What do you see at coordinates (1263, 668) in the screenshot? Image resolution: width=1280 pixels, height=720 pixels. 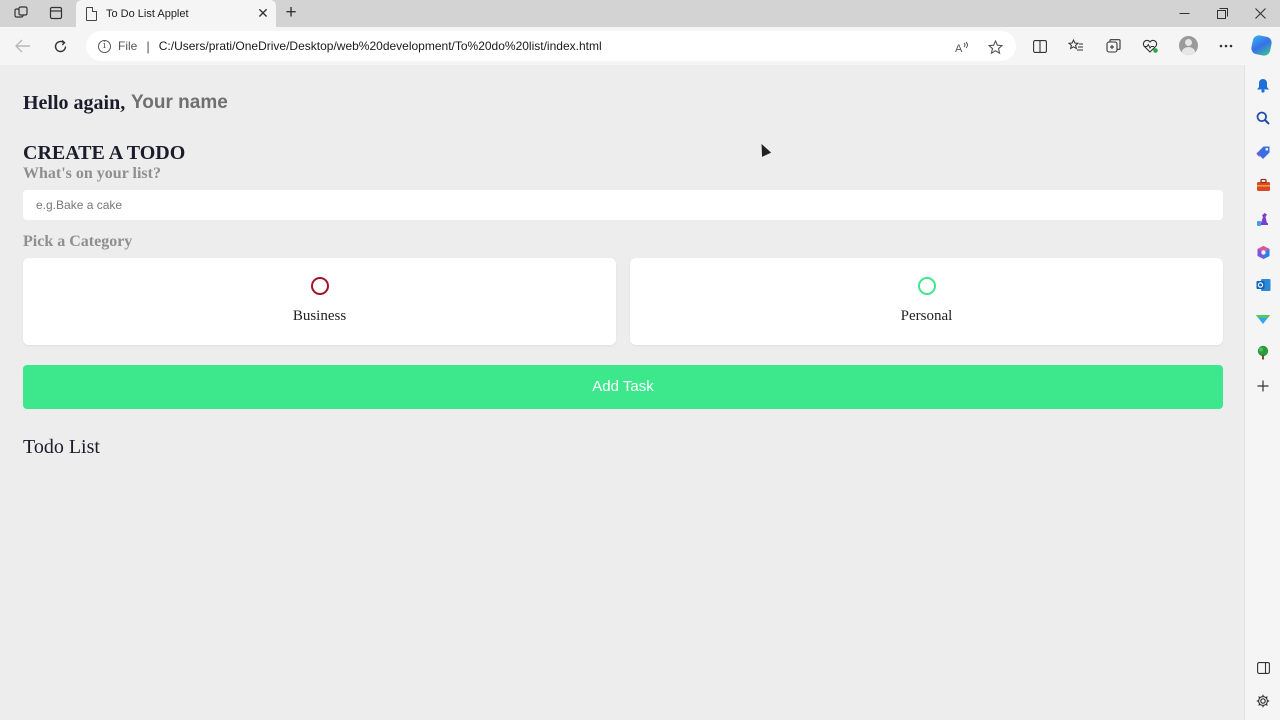 I see `sidebar-toggle-icon` at bounding box center [1263, 668].